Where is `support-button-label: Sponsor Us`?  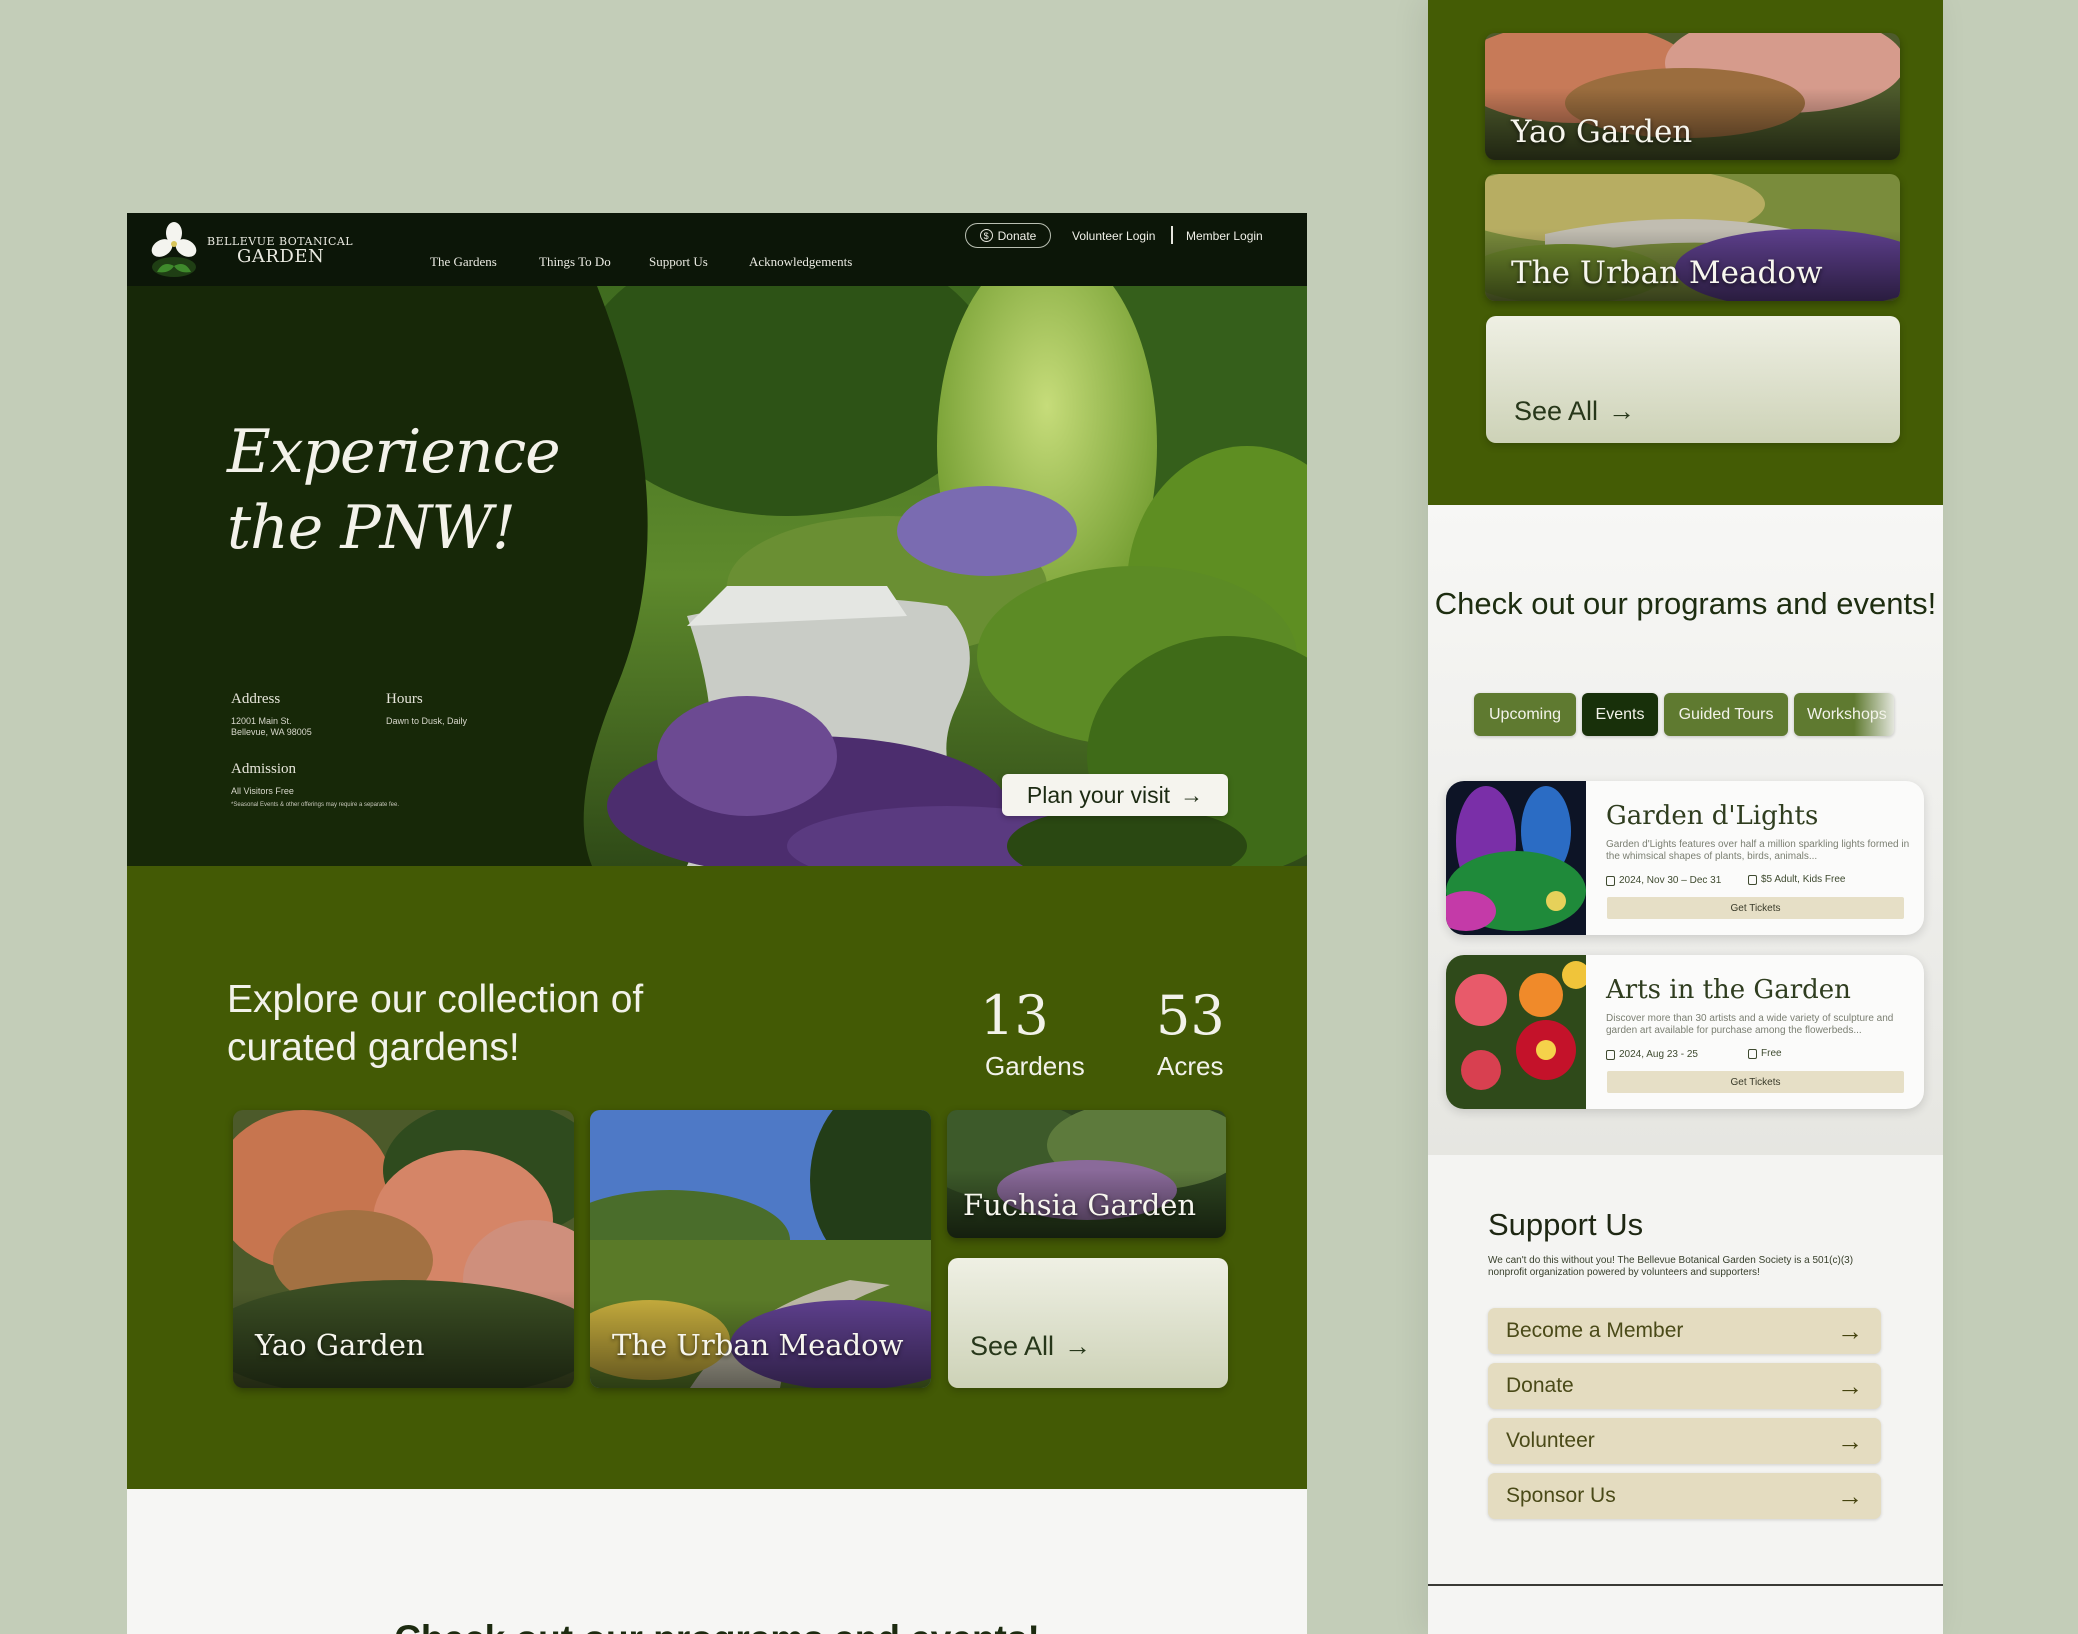 support-button-label: Sponsor Us is located at coordinates (1561, 1495).